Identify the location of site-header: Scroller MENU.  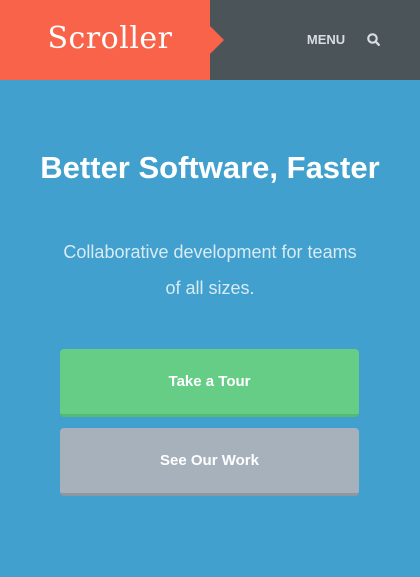
(210, 40).